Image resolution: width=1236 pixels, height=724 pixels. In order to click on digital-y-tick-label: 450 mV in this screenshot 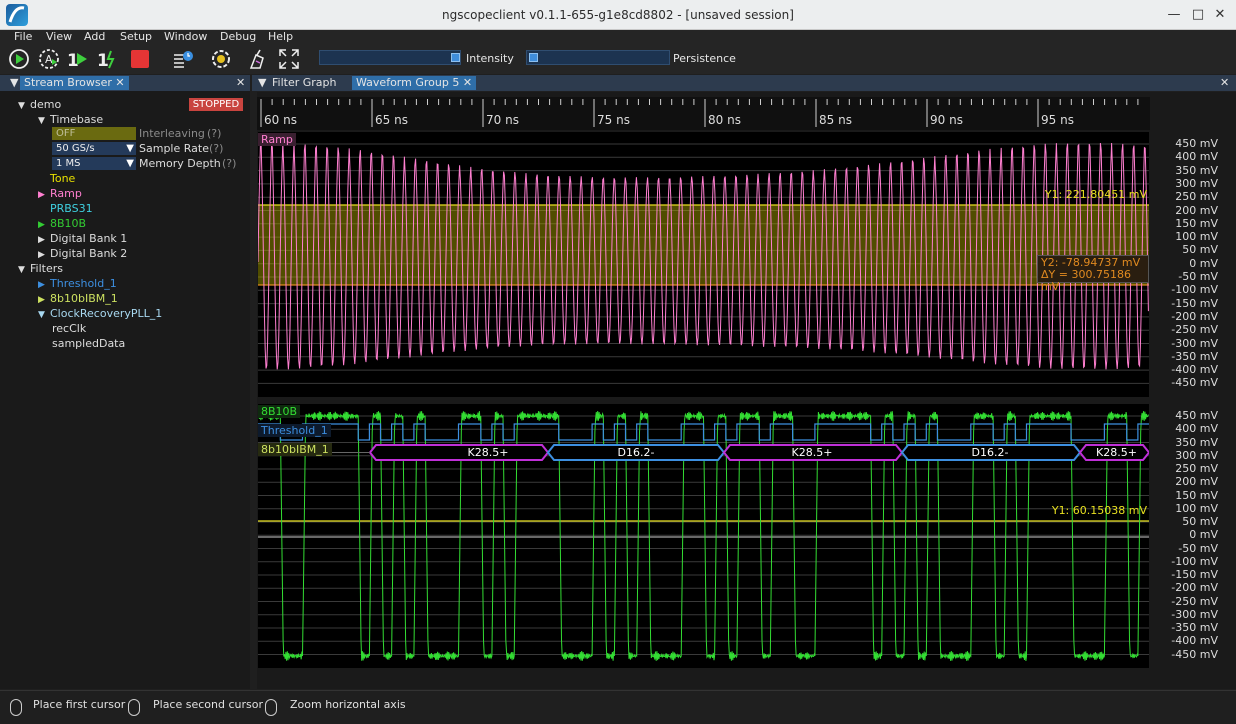, I will do `click(1196, 415)`.